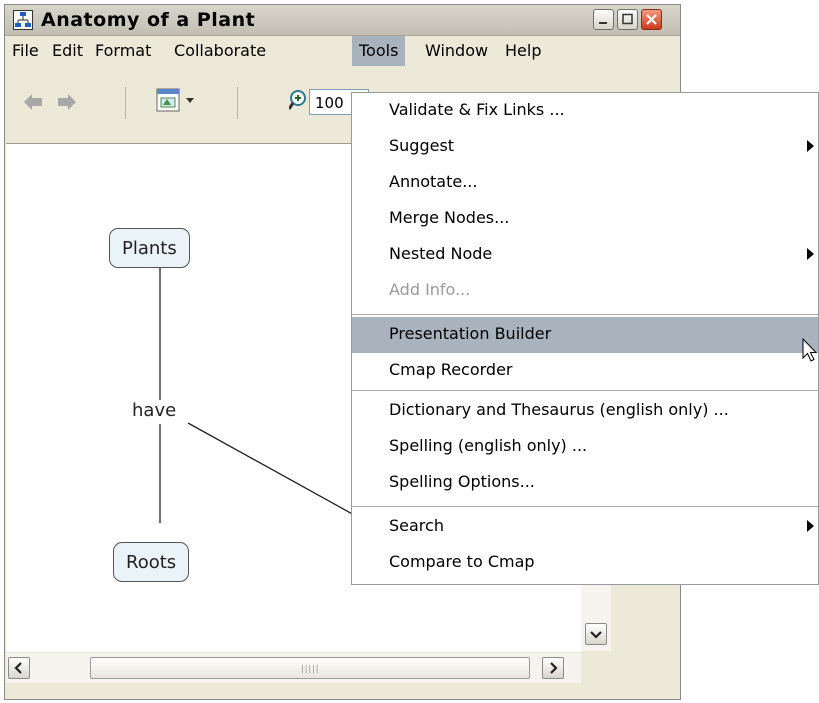 The image size is (819, 703). Describe the element at coordinates (441, 253) in the screenshot. I see `menu-item-label: Nested Node` at that location.